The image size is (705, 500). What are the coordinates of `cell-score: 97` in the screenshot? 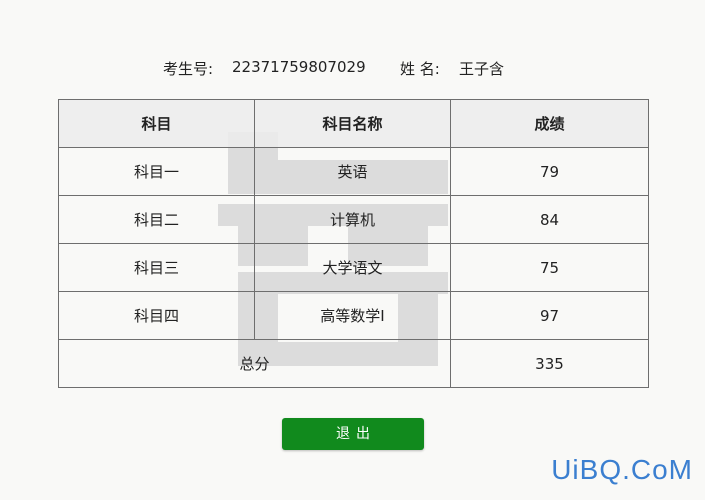 It's located at (549, 315).